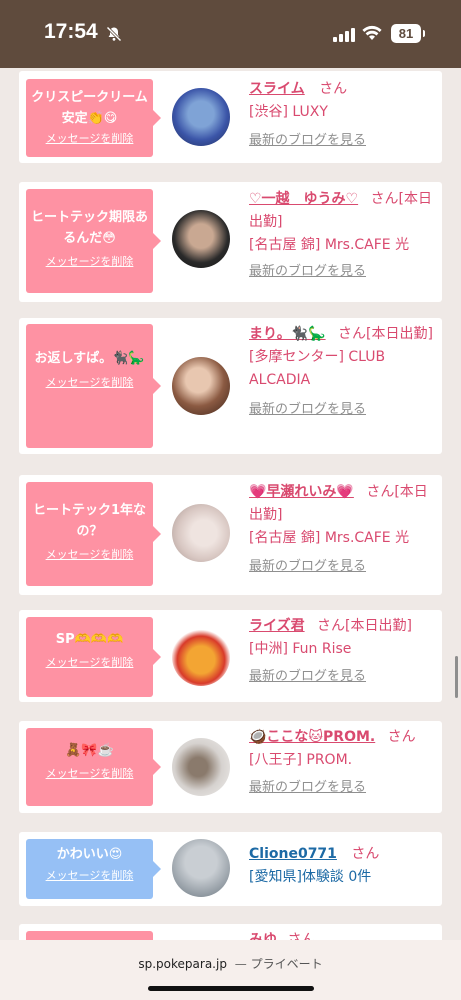 This screenshot has width=461, height=1000. Describe the element at coordinates (317, 368) in the screenshot. I see `shop-name: [多摩センター] CLUB ALCADIA` at that location.